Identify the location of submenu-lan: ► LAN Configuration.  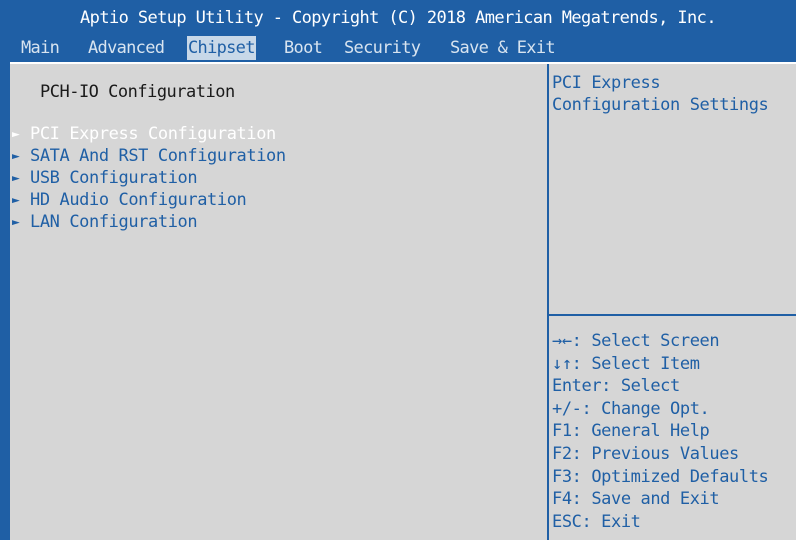
(105, 222).